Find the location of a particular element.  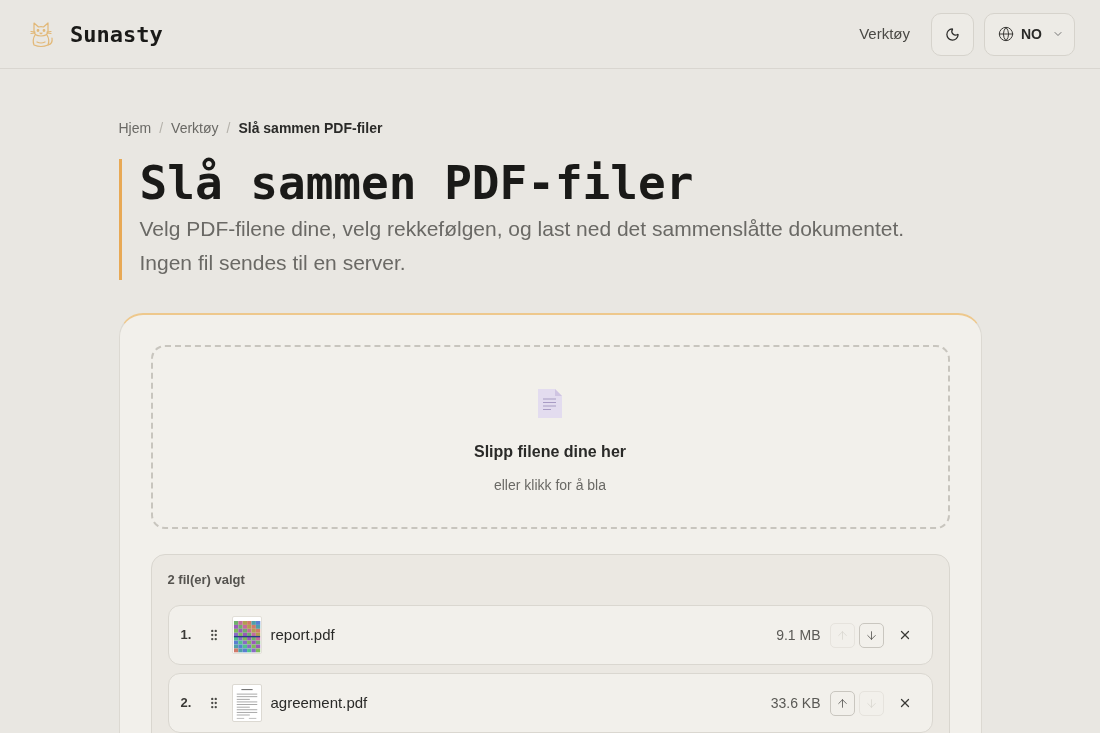

drop-zone-hint: eller klikk for å bla is located at coordinates (549, 485).